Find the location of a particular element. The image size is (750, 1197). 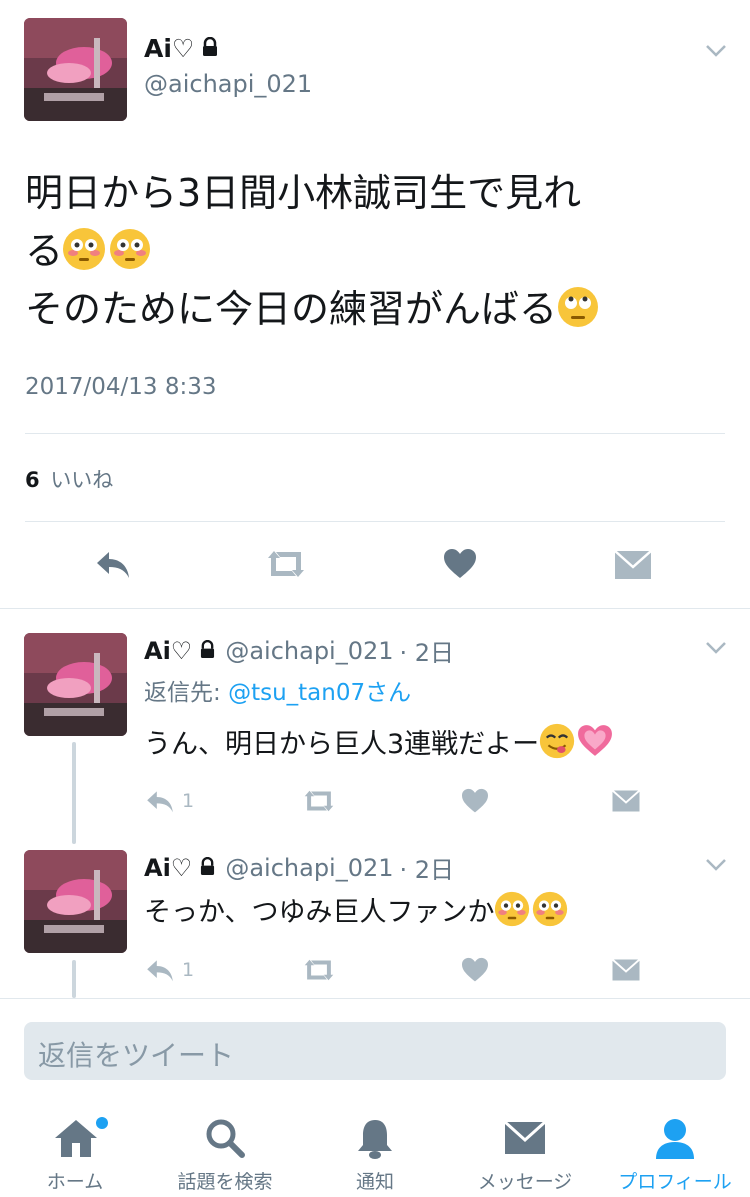

tab-search: 話題を検索 is located at coordinates (225, 1151).